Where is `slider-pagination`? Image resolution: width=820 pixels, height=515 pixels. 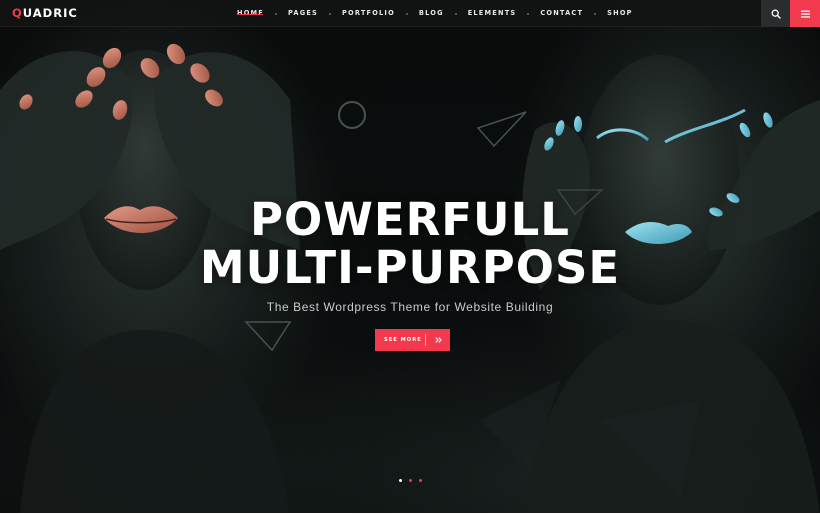 slider-pagination is located at coordinates (410, 480).